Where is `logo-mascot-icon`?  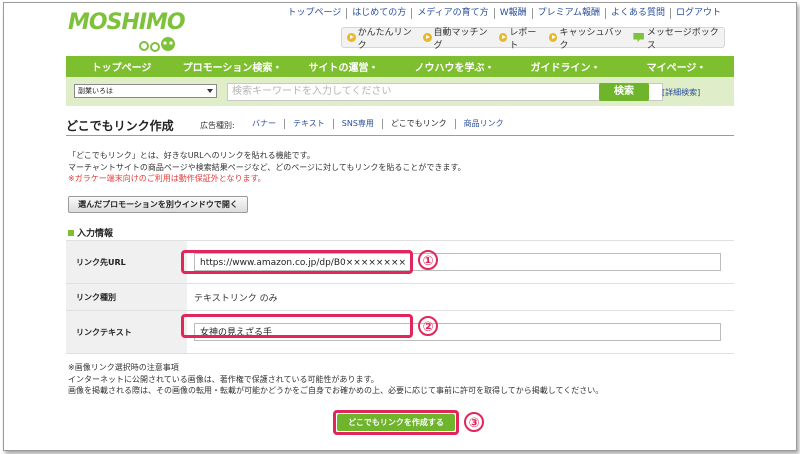 logo-mascot-icon is located at coordinates (157, 44).